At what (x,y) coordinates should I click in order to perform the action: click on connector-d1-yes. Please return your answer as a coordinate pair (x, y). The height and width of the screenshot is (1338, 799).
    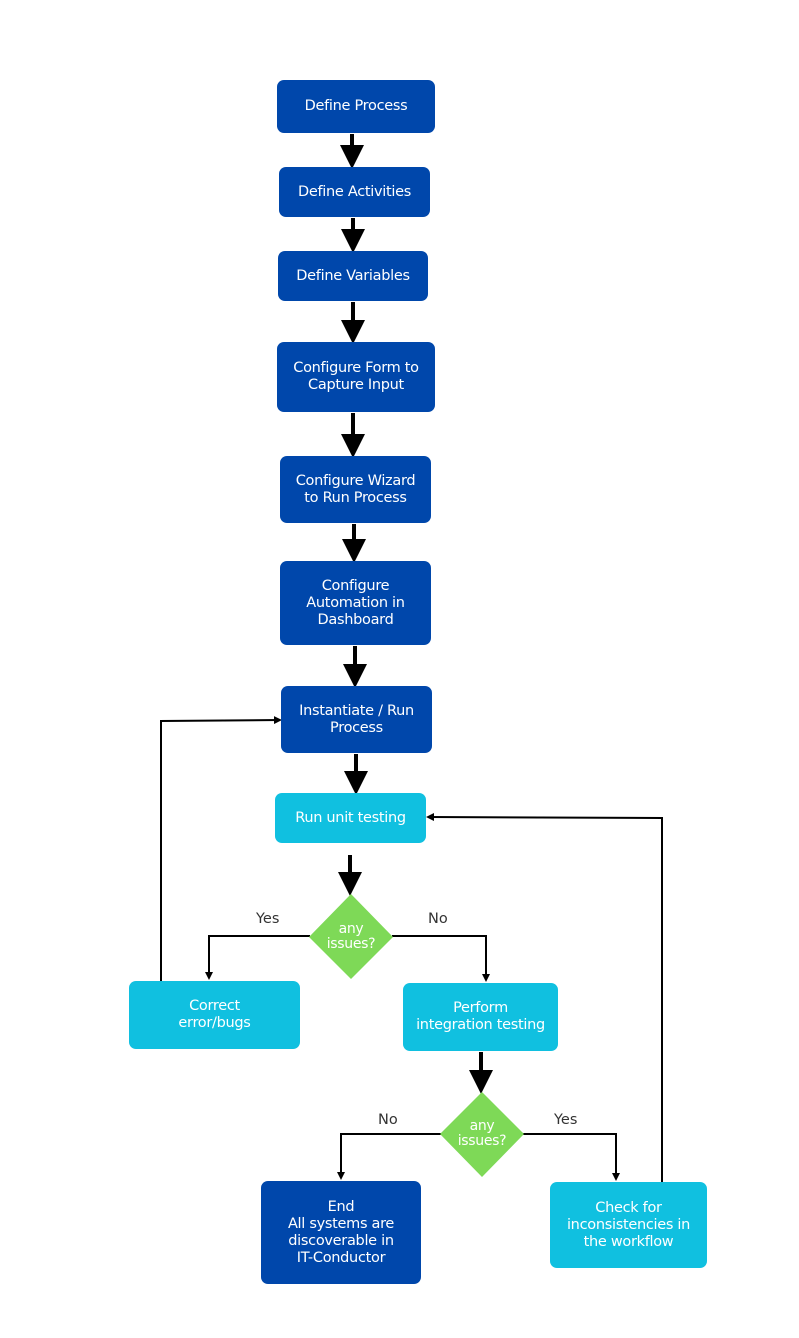
    Looking at the image, I should click on (257, 957).